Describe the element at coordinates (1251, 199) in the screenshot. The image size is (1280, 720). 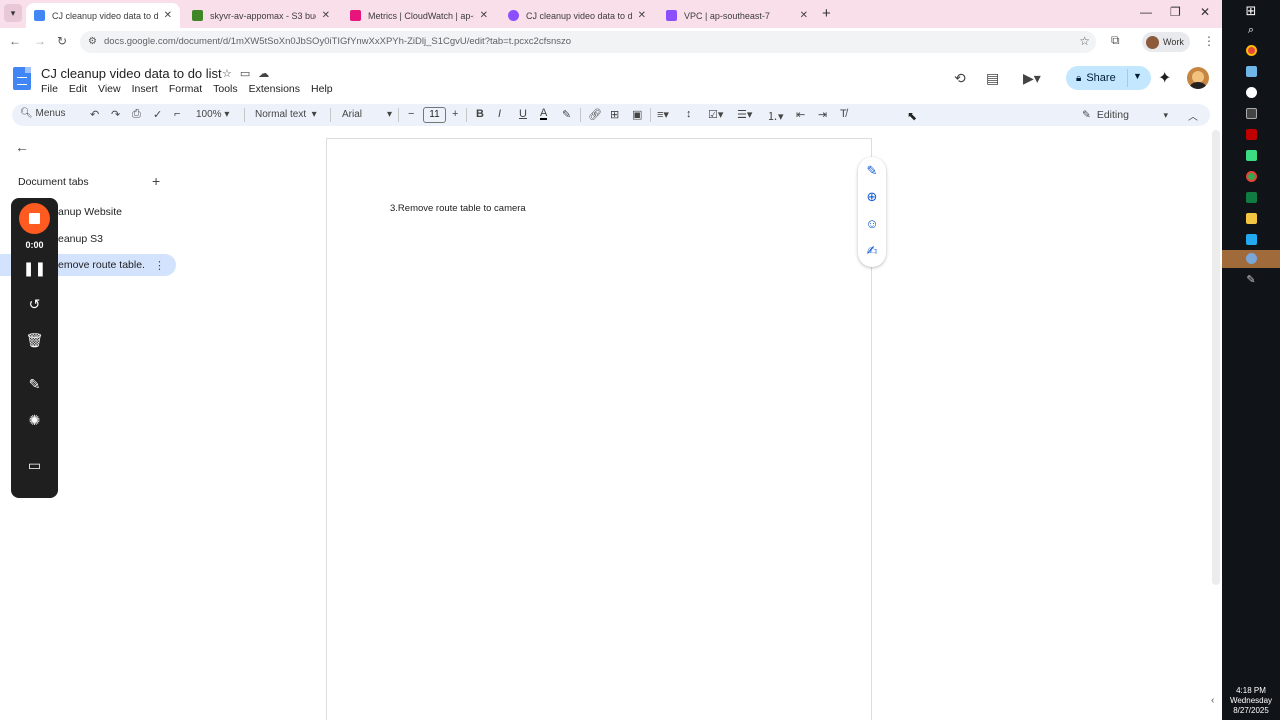
I see `excel-icon` at that location.